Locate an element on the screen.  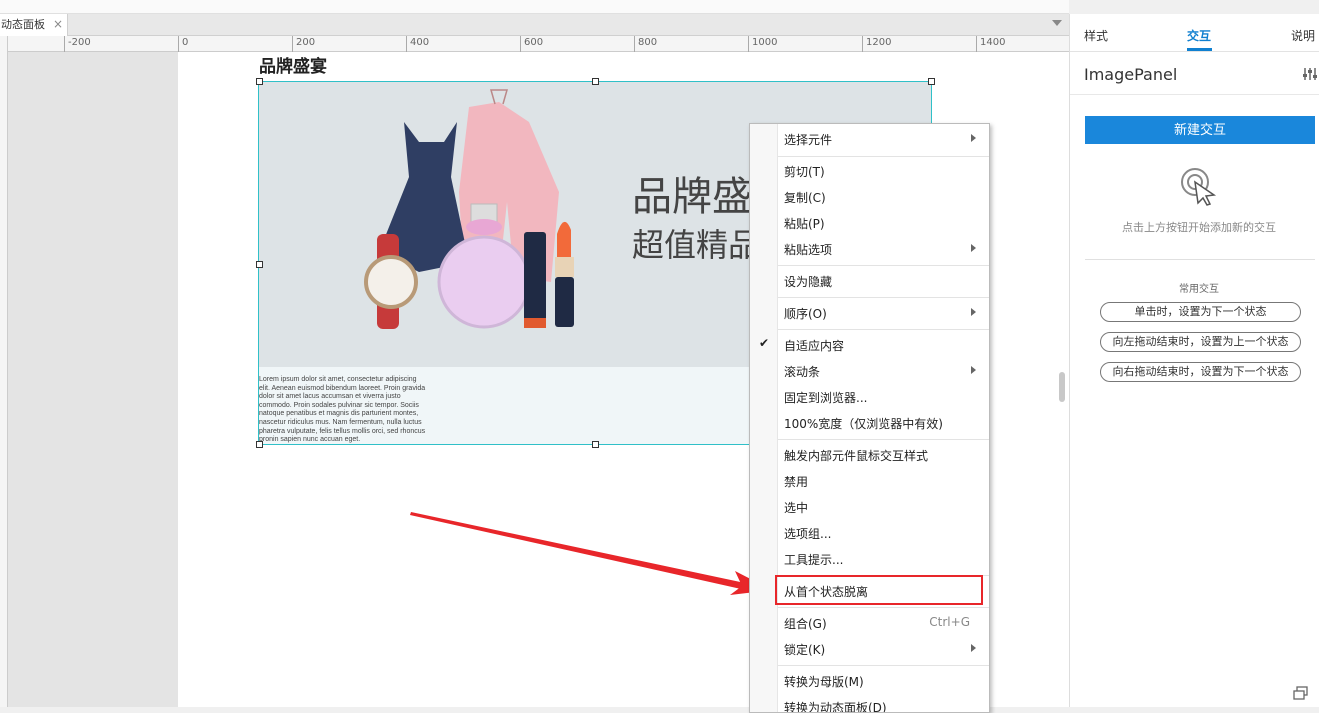
restore-window-icon is located at coordinates (1301, 693).